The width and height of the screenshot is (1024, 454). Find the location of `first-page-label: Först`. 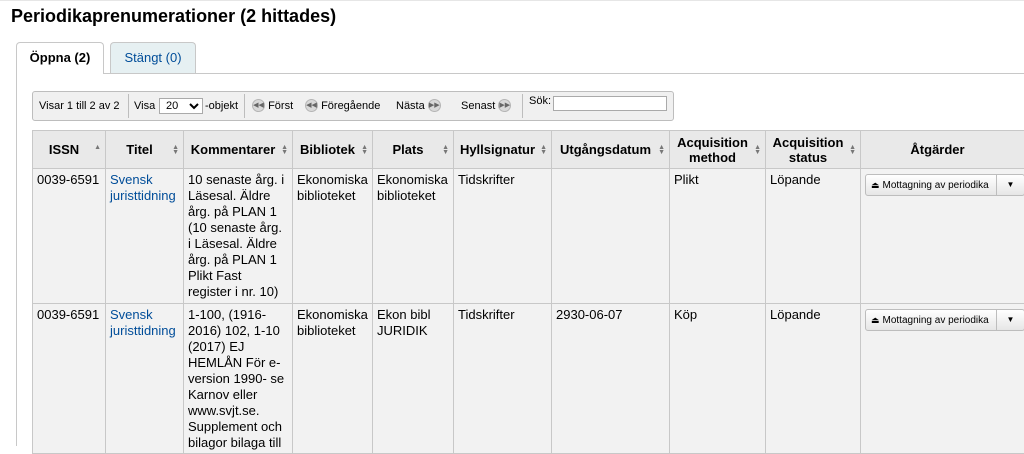

first-page-label: Först is located at coordinates (280, 106).